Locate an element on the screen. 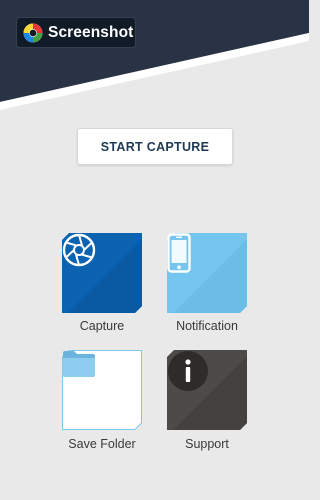 This screenshot has height=500, width=320. support-tile is located at coordinates (207, 390).